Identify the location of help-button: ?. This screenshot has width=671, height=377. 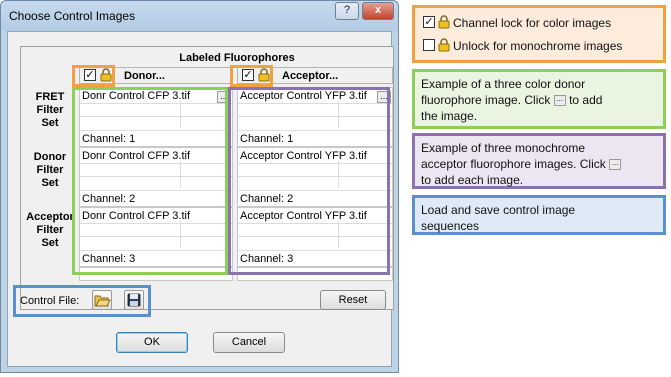
(347, 11).